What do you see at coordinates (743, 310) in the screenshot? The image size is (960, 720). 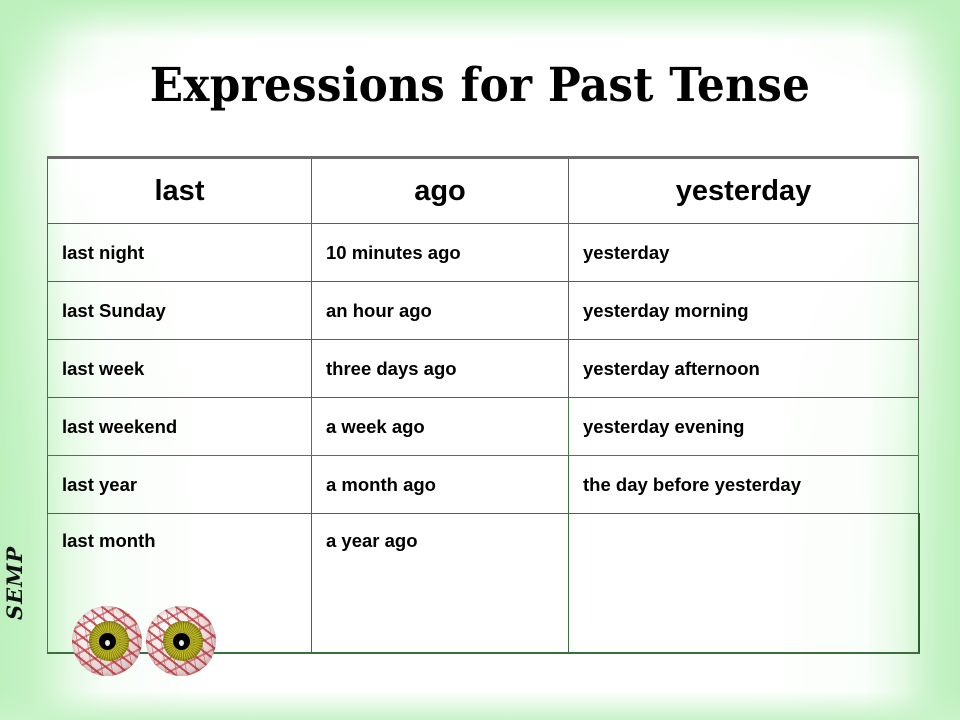 I see `cell-yesterday: yesterday morning` at bounding box center [743, 310].